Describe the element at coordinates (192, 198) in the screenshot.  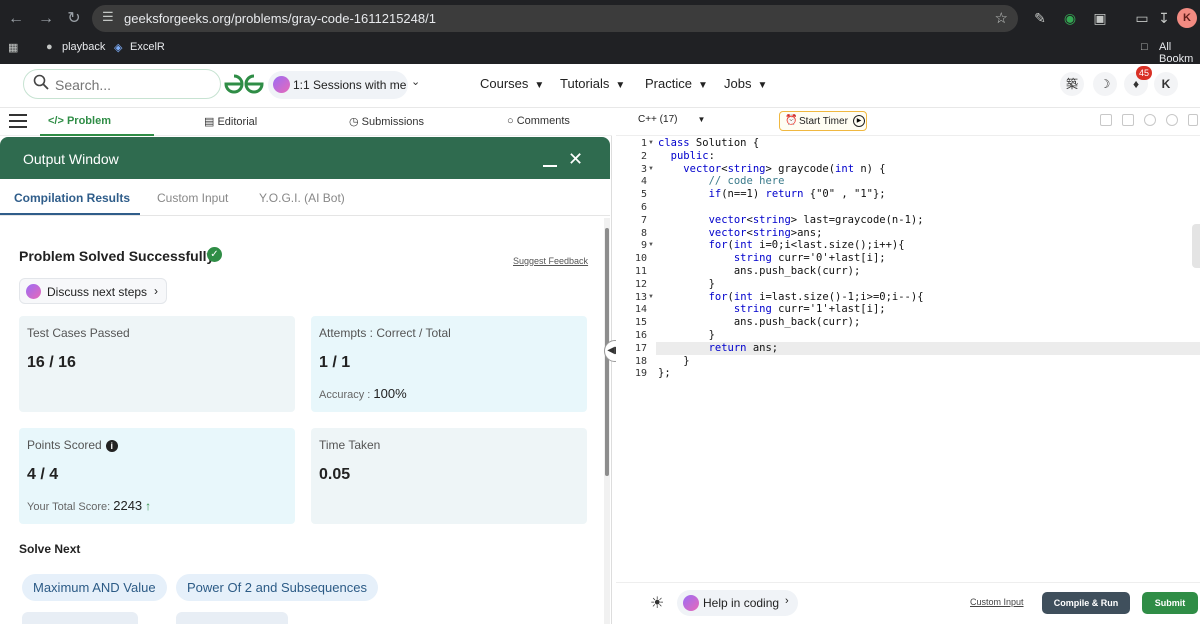
I see `tab-custom-input: Custom Input` at that location.